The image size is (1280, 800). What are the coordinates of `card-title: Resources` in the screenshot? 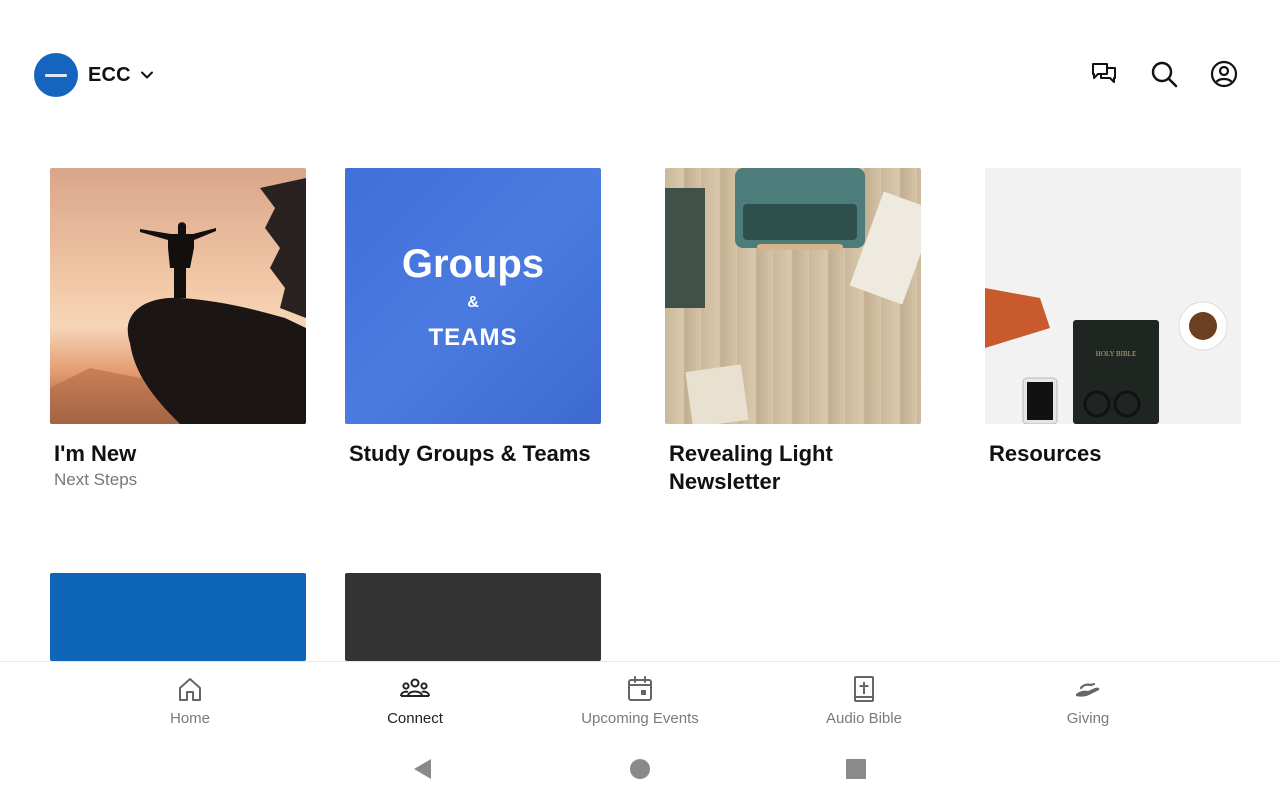 It's located at (1045, 453).